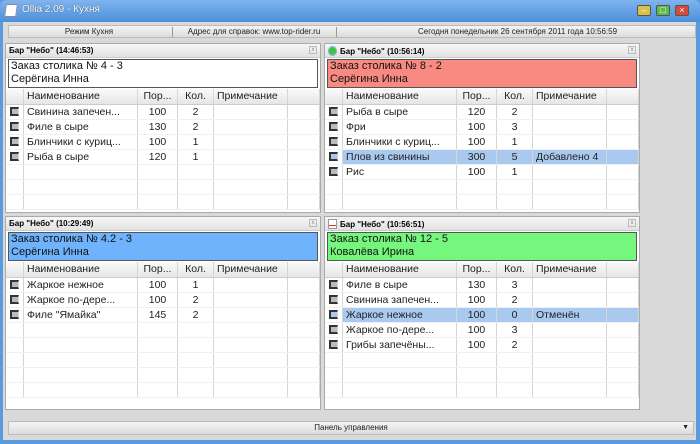  What do you see at coordinates (163, 157) in the screenshot?
I see `table-row: Рыба в сыре 120 1` at bounding box center [163, 157].